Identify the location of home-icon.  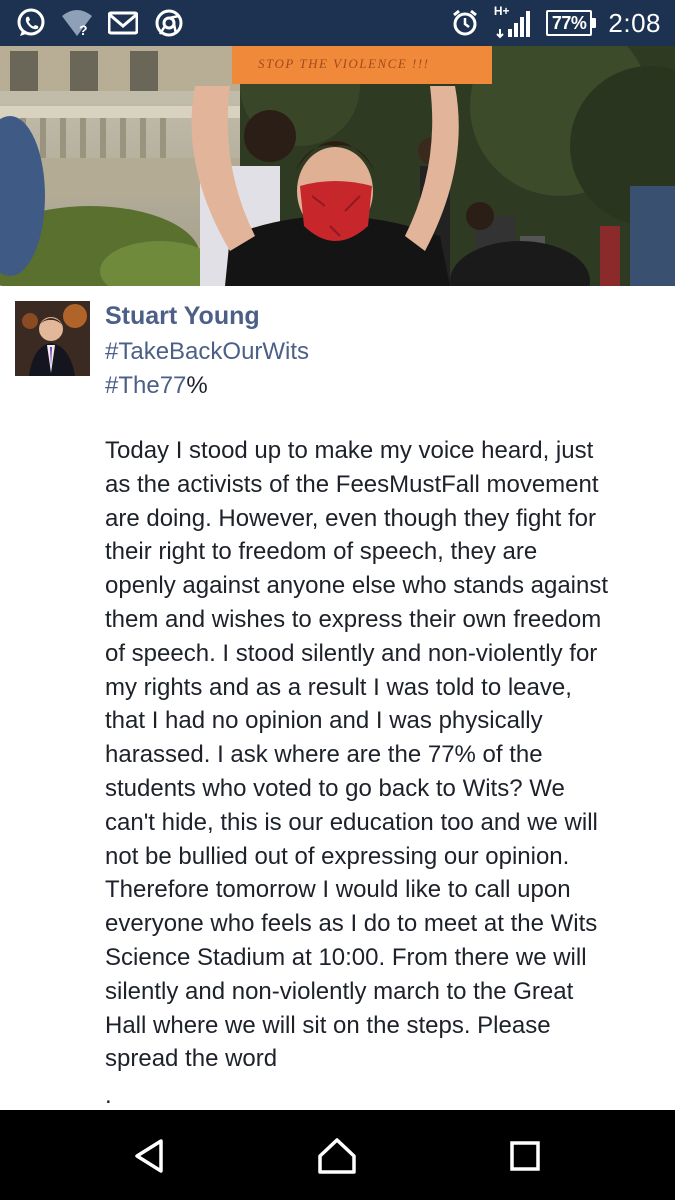
(337, 1156).